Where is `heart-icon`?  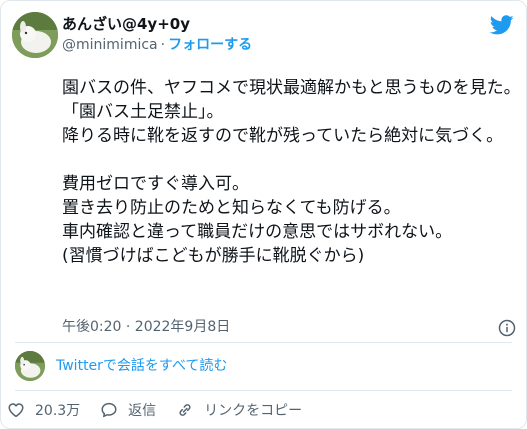 heart-icon is located at coordinates (16, 410).